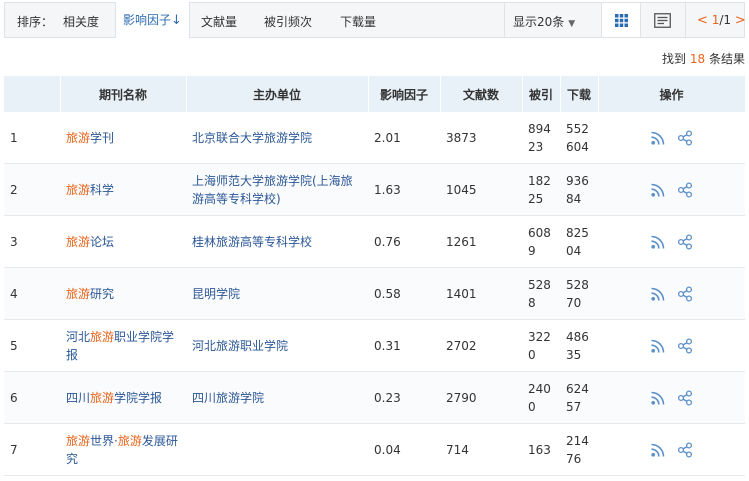 The width and height of the screenshot is (749, 481). What do you see at coordinates (481, 397) in the screenshot?
I see `doc-count-value: 2790` at bounding box center [481, 397].